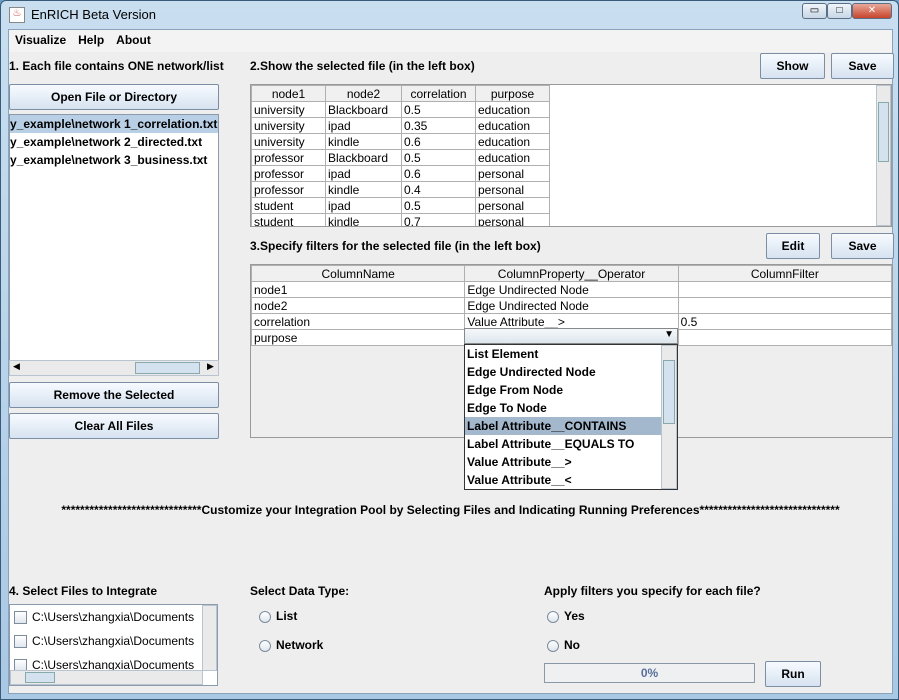 The height and width of the screenshot is (700, 899). Describe the element at coordinates (114, 395) in the screenshot. I see `remove-selected-button: Remove the Selected` at that location.